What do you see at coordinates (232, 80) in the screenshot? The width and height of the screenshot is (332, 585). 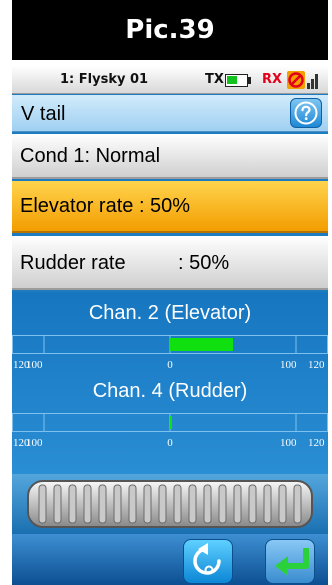 I see `tx-battery-level` at bounding box center [232, 80].